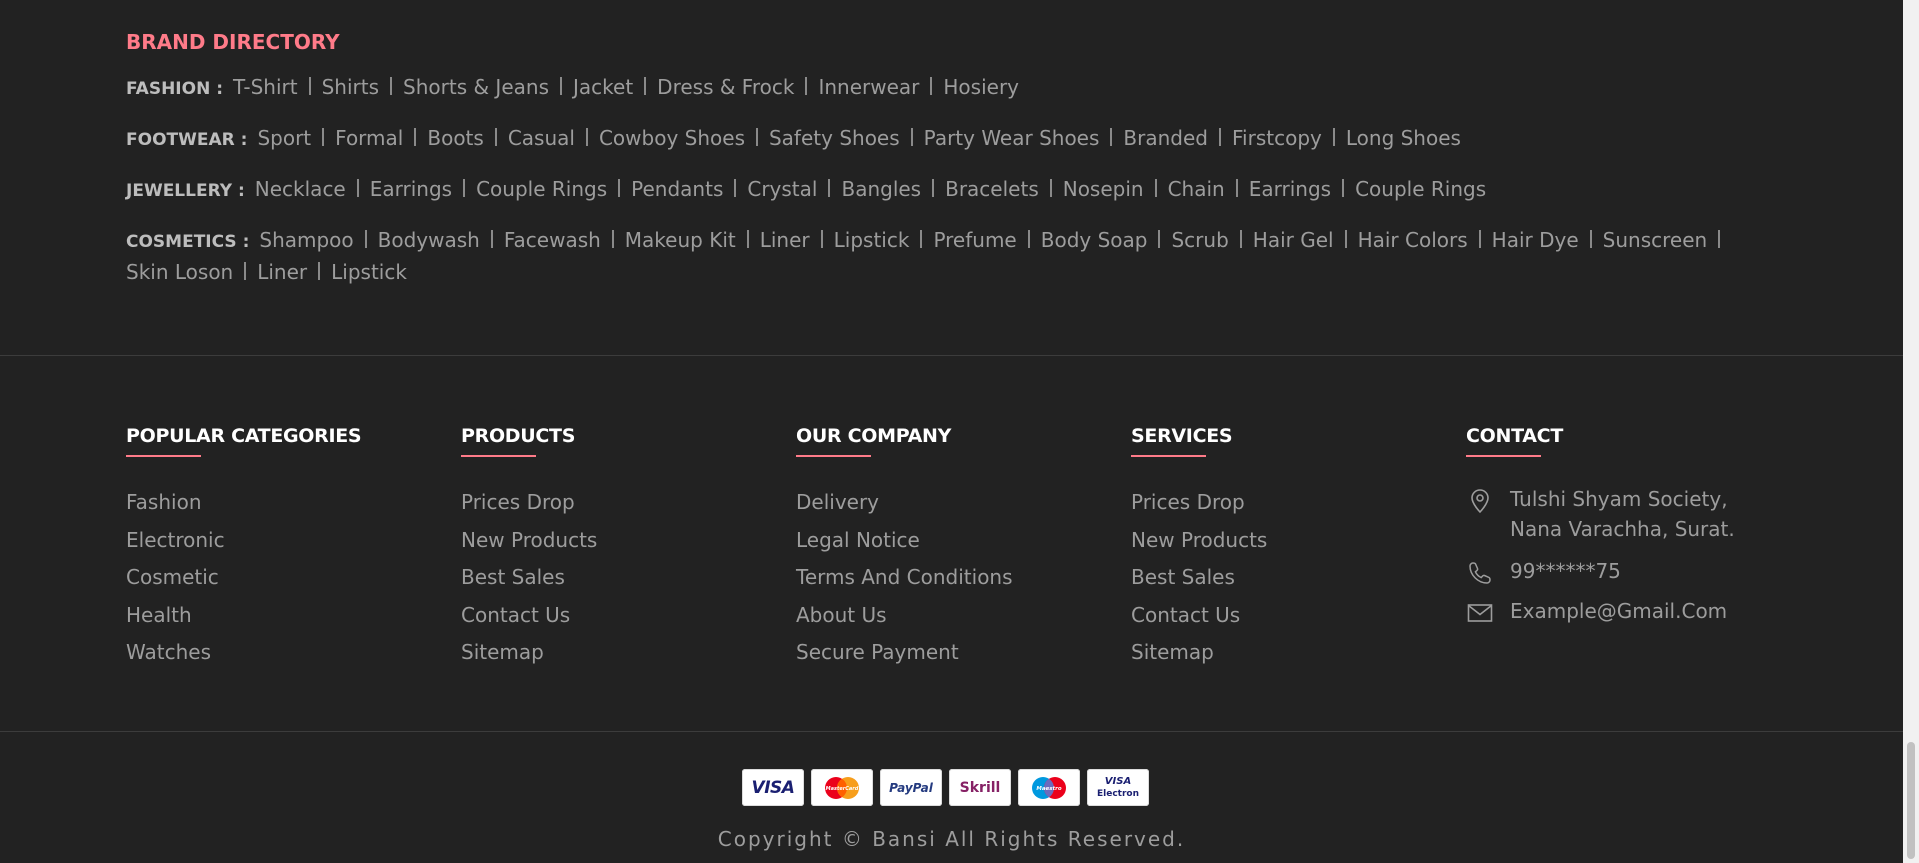 Image resolution: width=1919 pixels, height=863 pixels. I want to click on brand-link: Shirts, so click(350, 87).